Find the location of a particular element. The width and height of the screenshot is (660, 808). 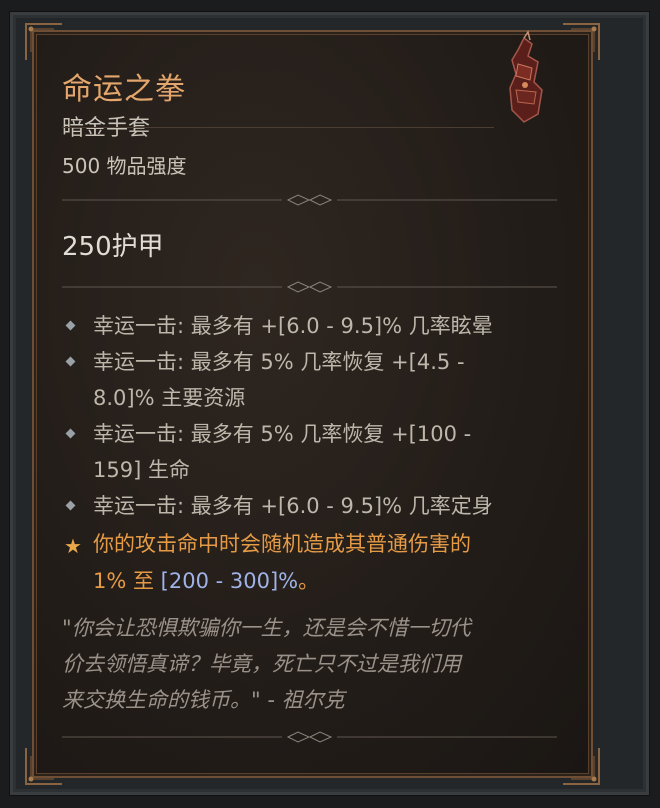

corner-ornament-top-left is located at coordinates (44, 42).